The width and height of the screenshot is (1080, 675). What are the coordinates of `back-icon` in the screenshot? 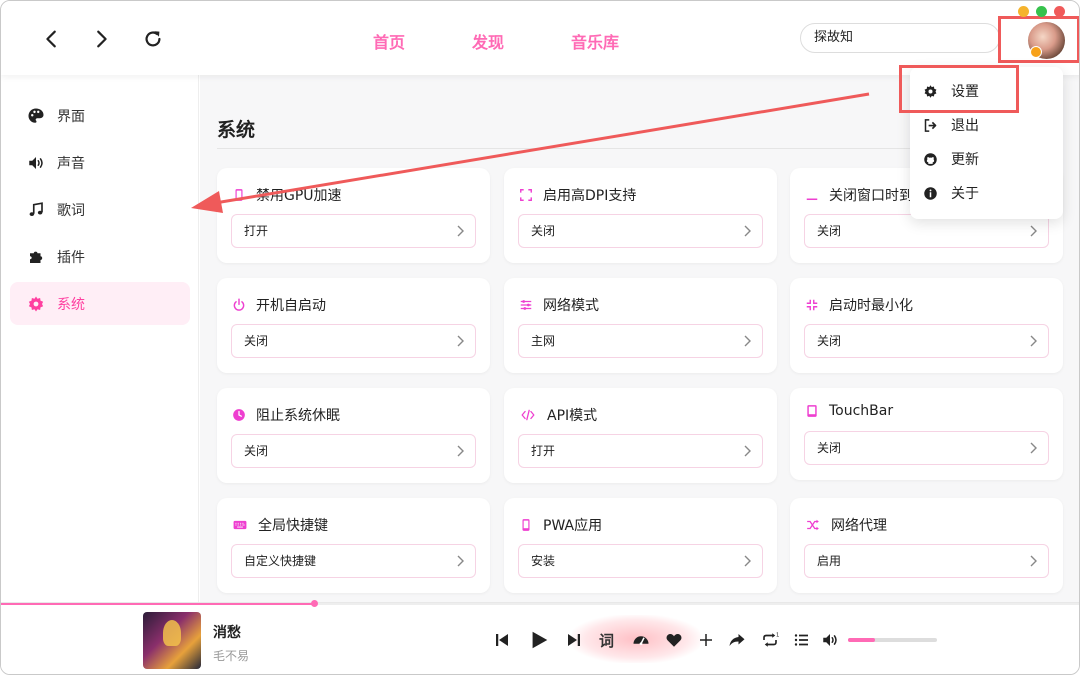 It's located at (52, 39).